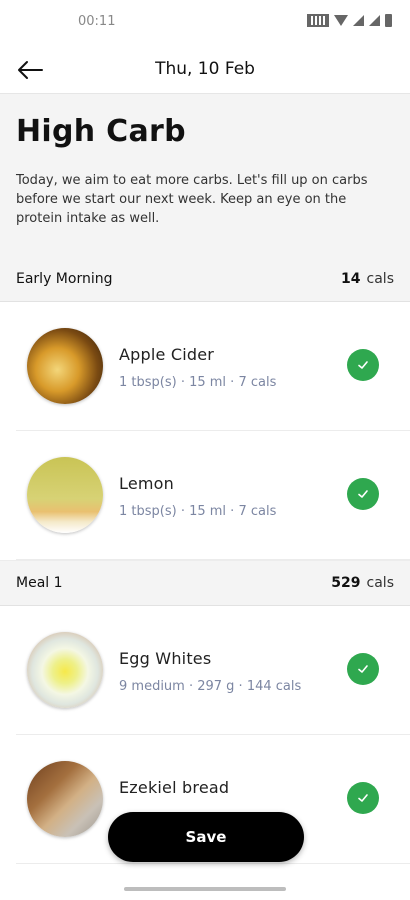  Describe the element at coordinates (97, 21) in the screenshot. I see `status-time: 00:11` at that location.